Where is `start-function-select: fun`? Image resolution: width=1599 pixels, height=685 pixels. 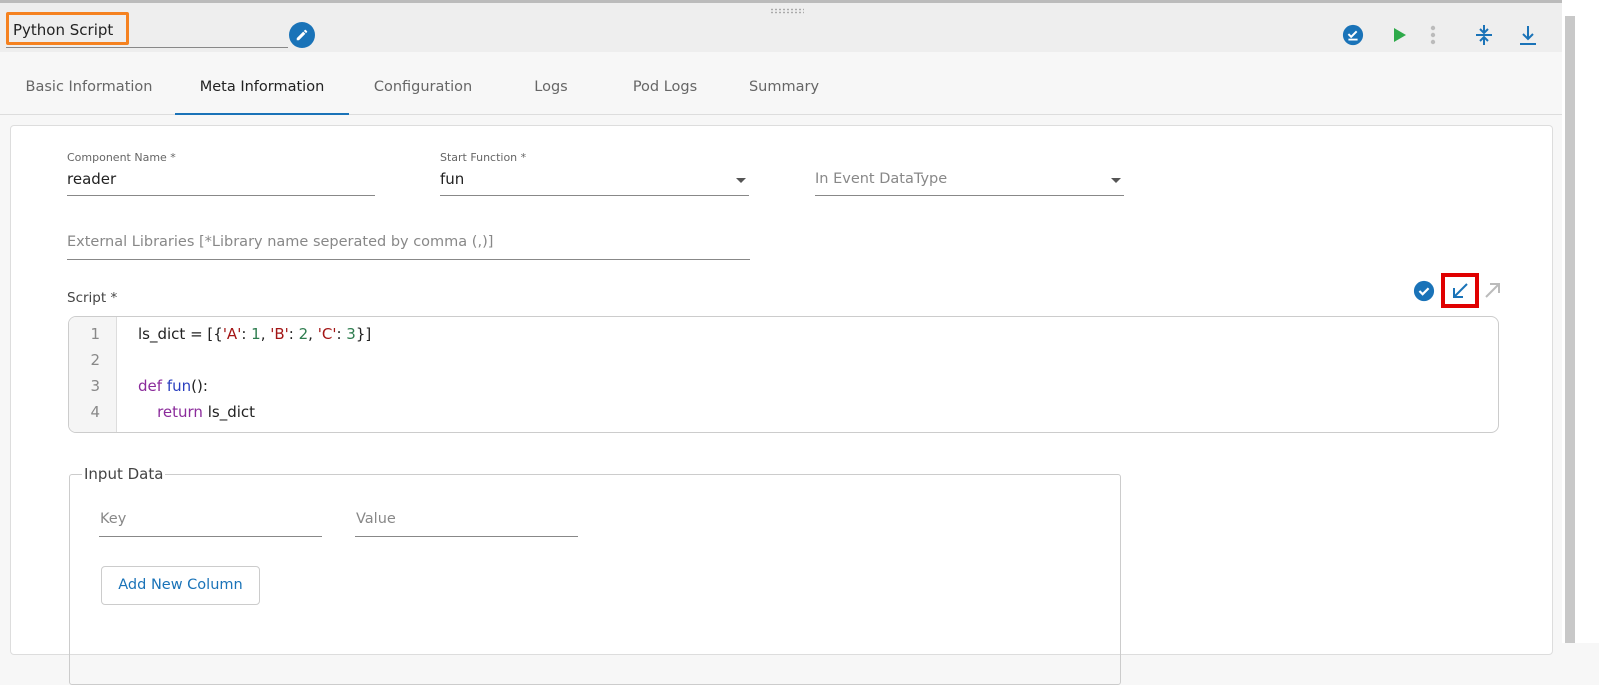
start-function-select: fun is located at coordinates (594, 181).